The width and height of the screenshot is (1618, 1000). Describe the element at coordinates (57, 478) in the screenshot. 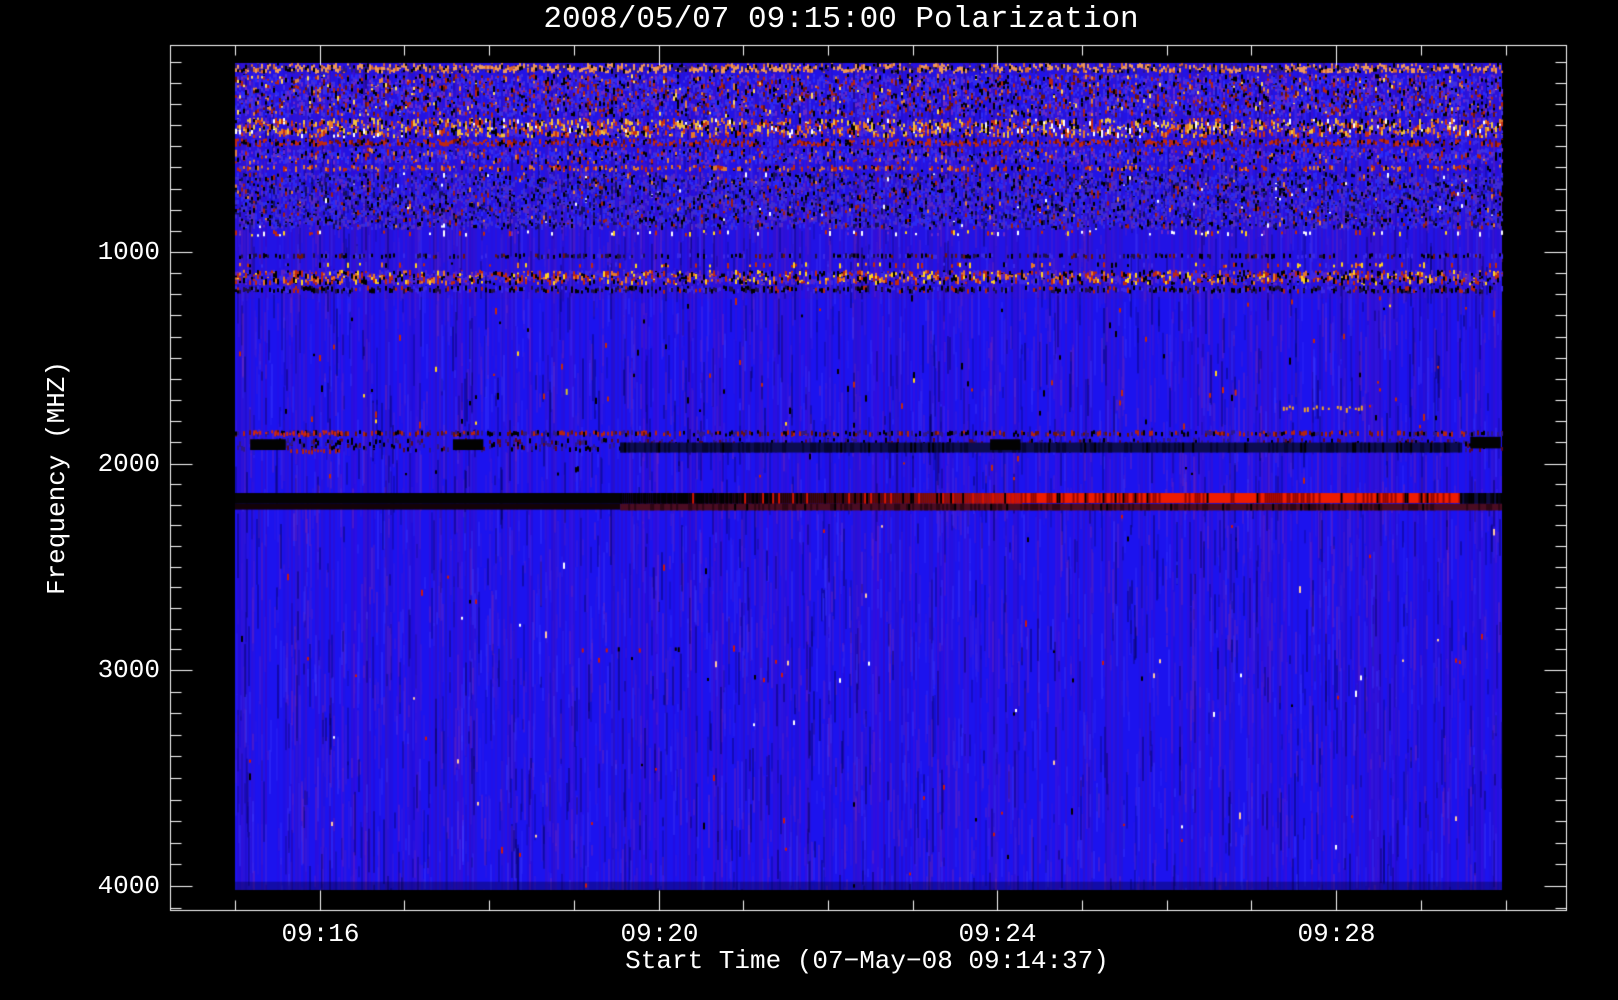

I see `y-axis-label: Frequency (MHZ)` at that location.